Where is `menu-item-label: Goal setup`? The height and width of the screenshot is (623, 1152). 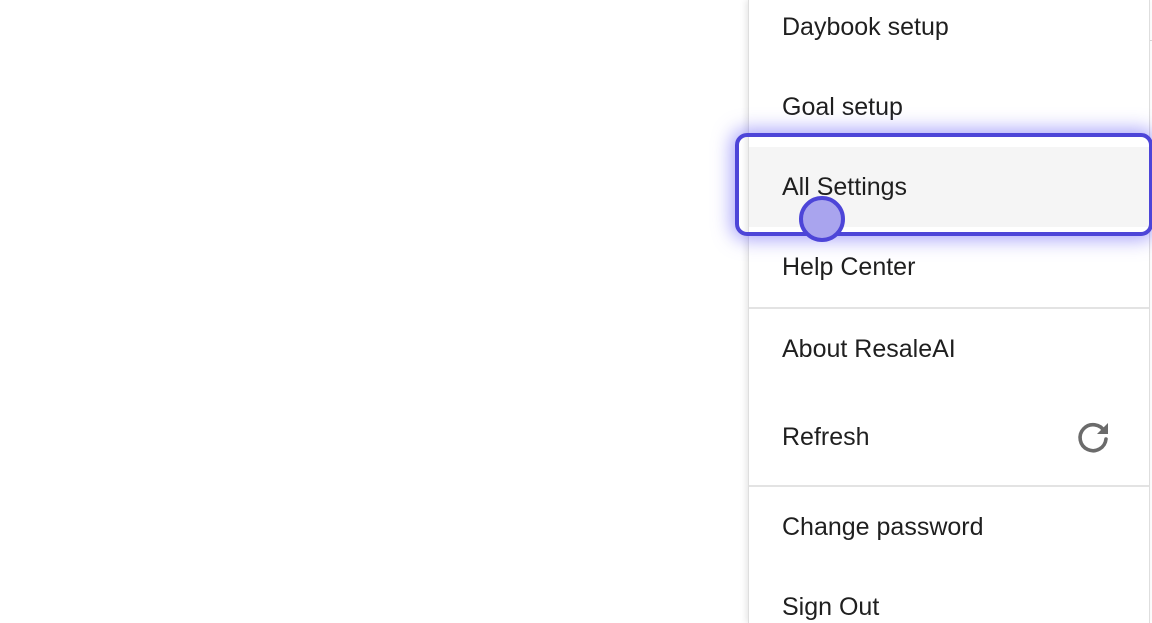 menu-item-label: Goal setup is located at coordinates (842, 106).